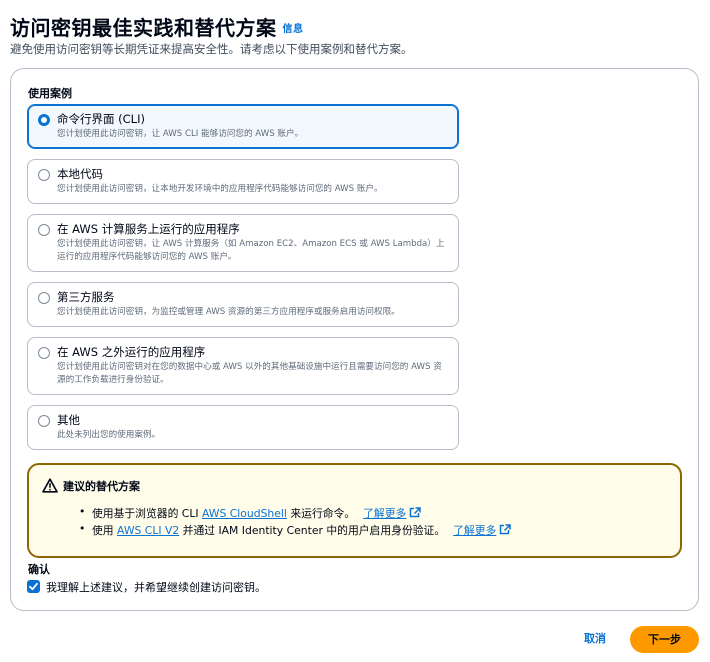 This screenshot has width=710, height=662. Describe the element at coordinates (39, 569) in the screenshot. I see `confirmation-label: 确认` at that location.